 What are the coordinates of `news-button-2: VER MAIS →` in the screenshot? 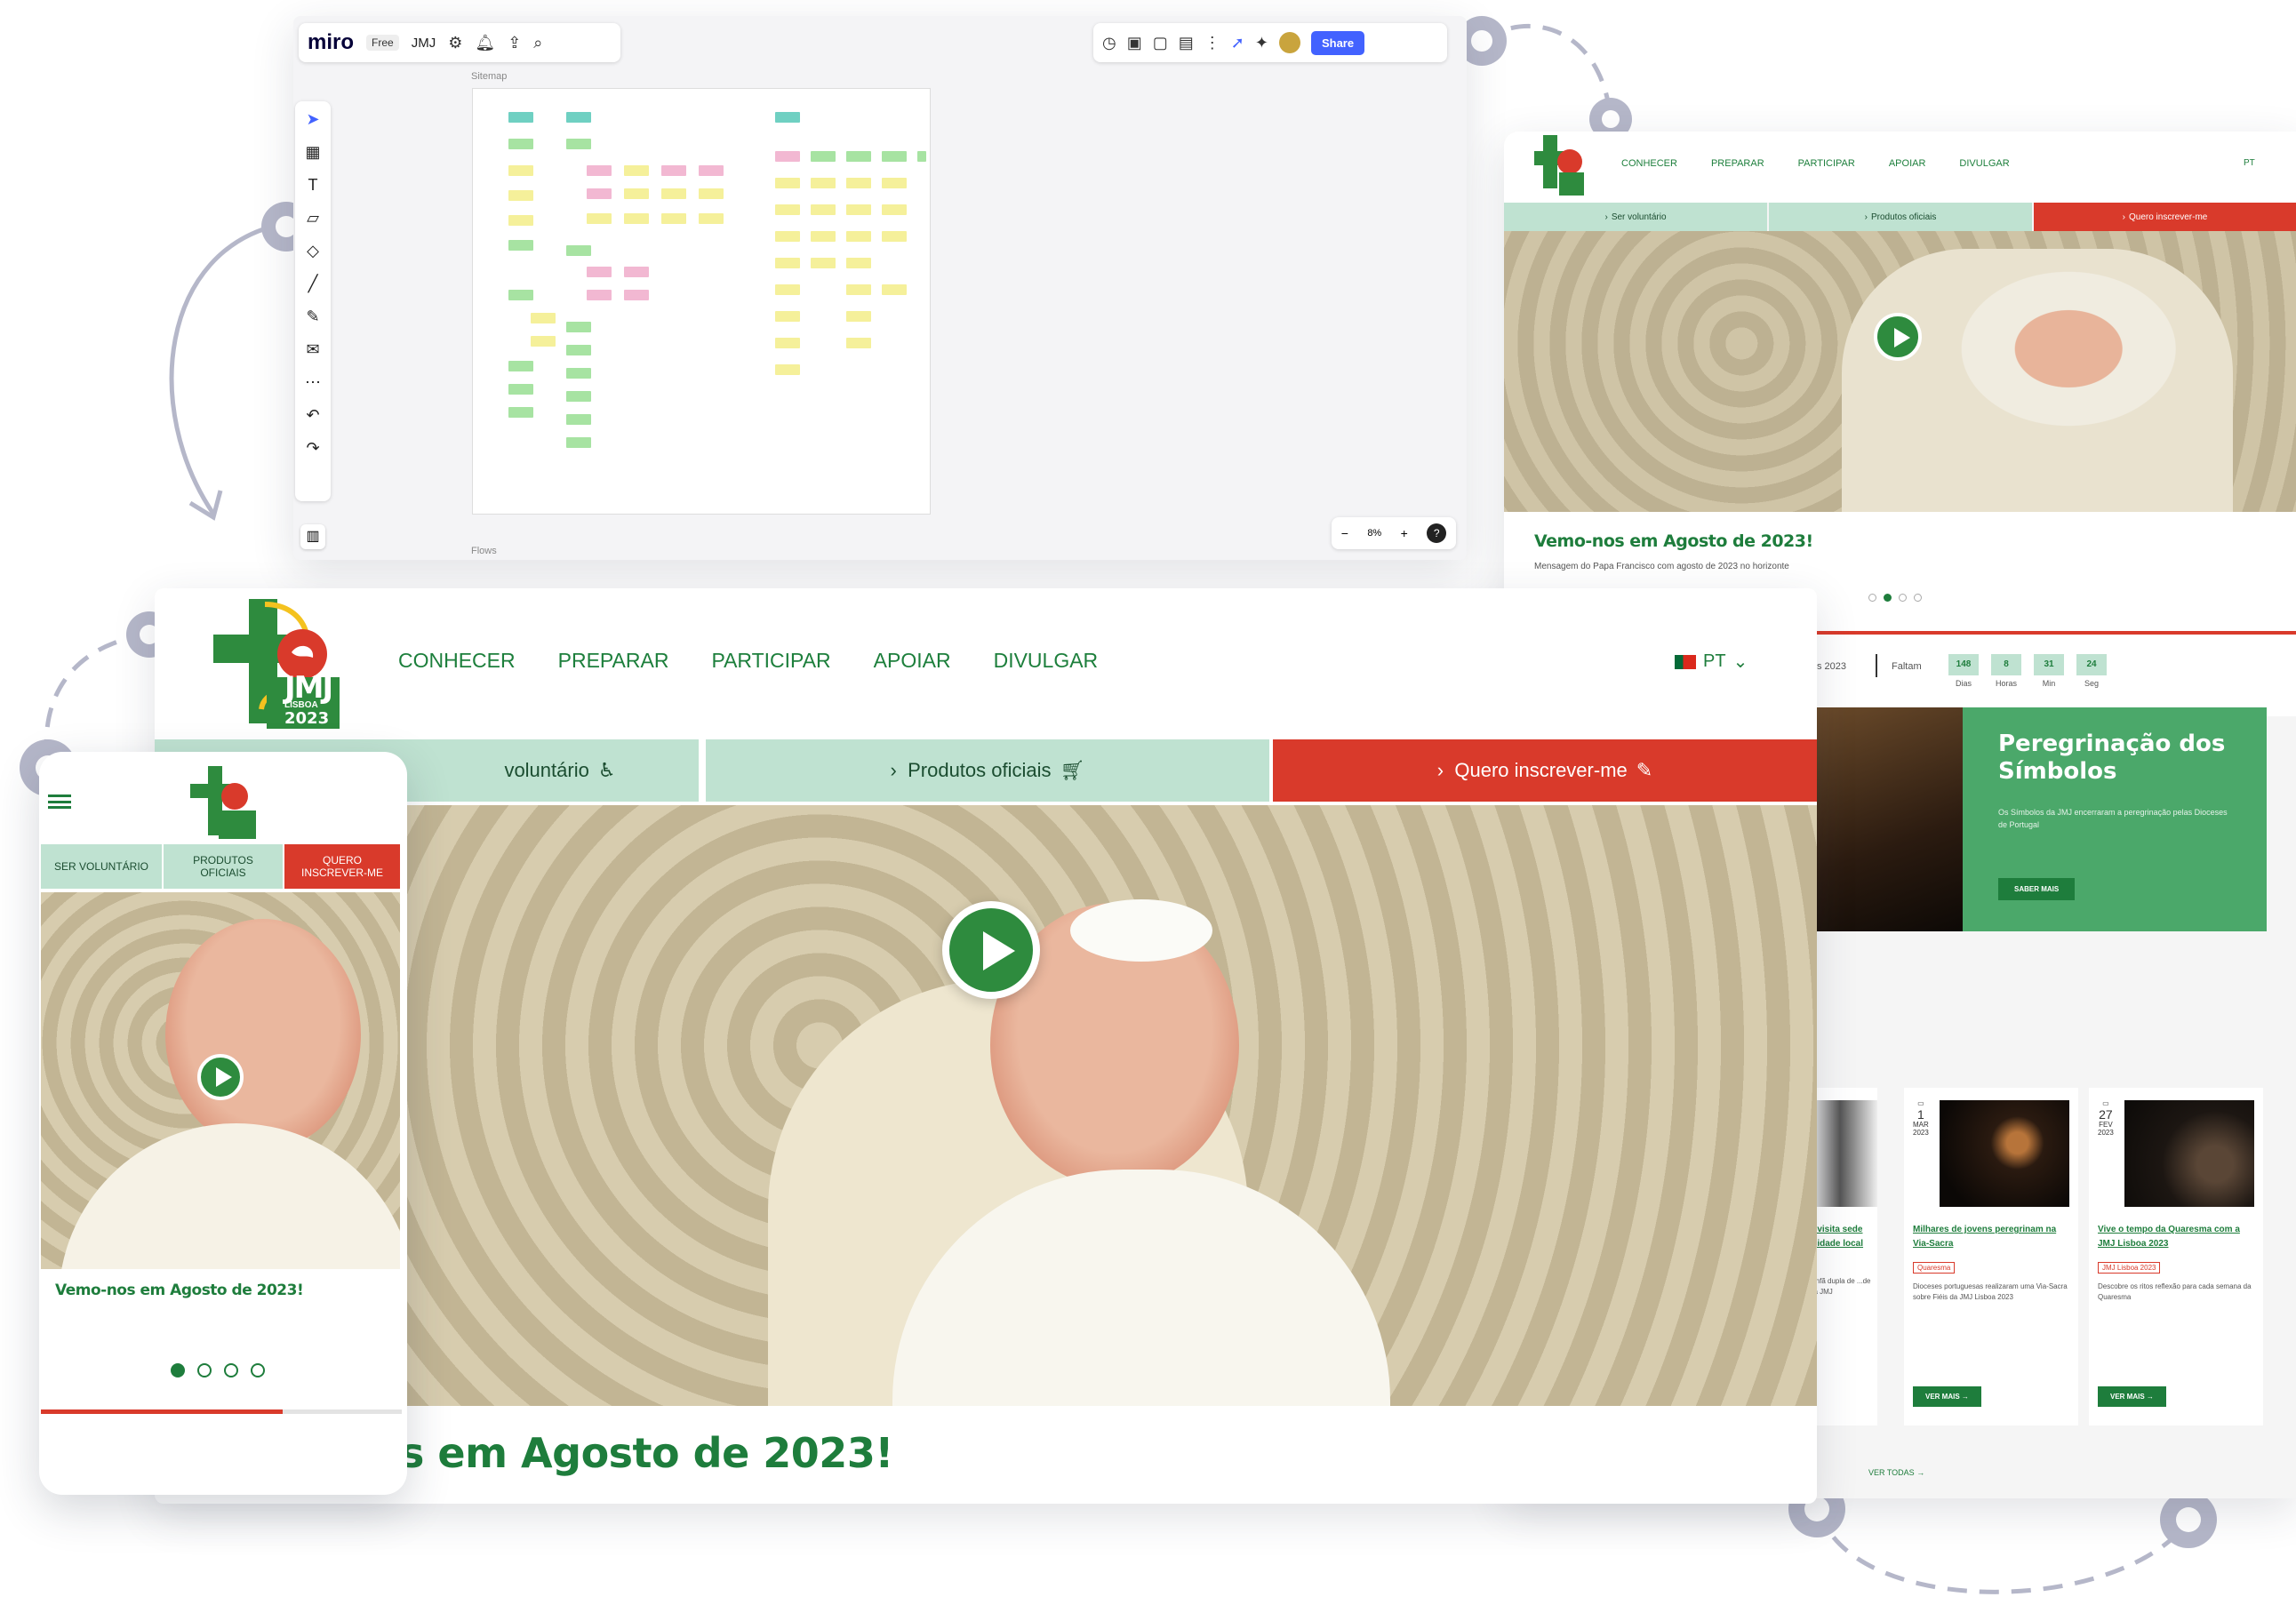 It's located at (1947, 1396).